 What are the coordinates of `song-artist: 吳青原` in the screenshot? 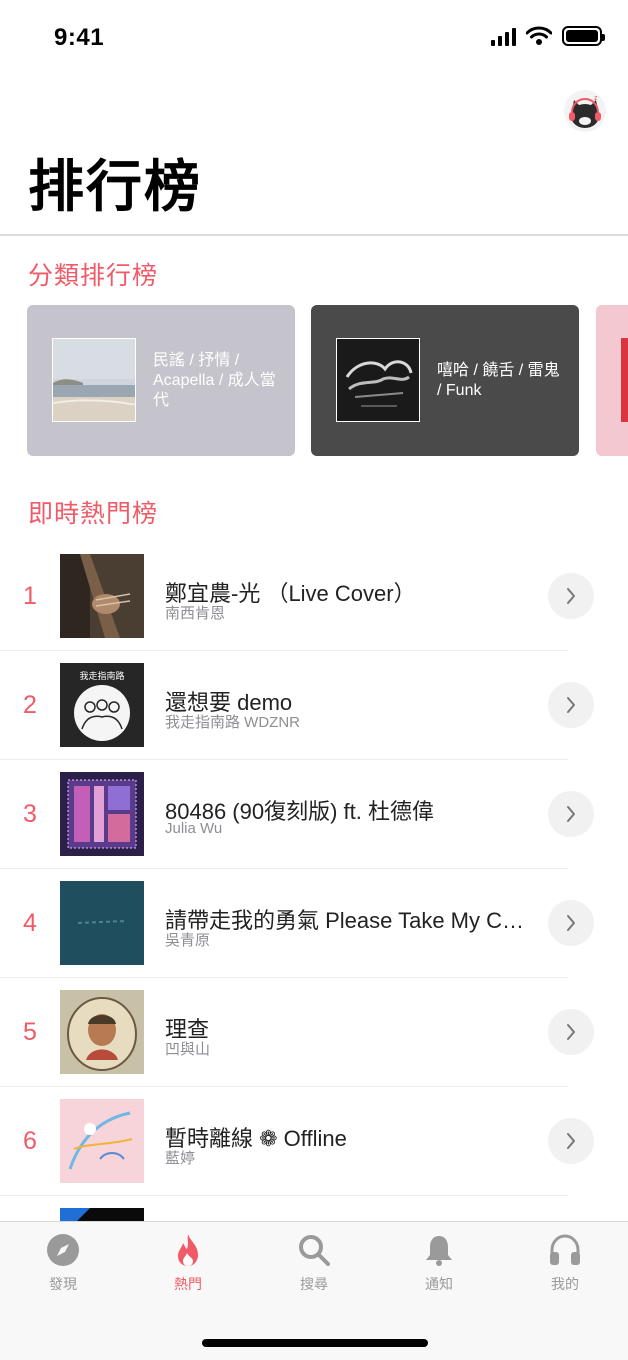 It's located at (188, 940).